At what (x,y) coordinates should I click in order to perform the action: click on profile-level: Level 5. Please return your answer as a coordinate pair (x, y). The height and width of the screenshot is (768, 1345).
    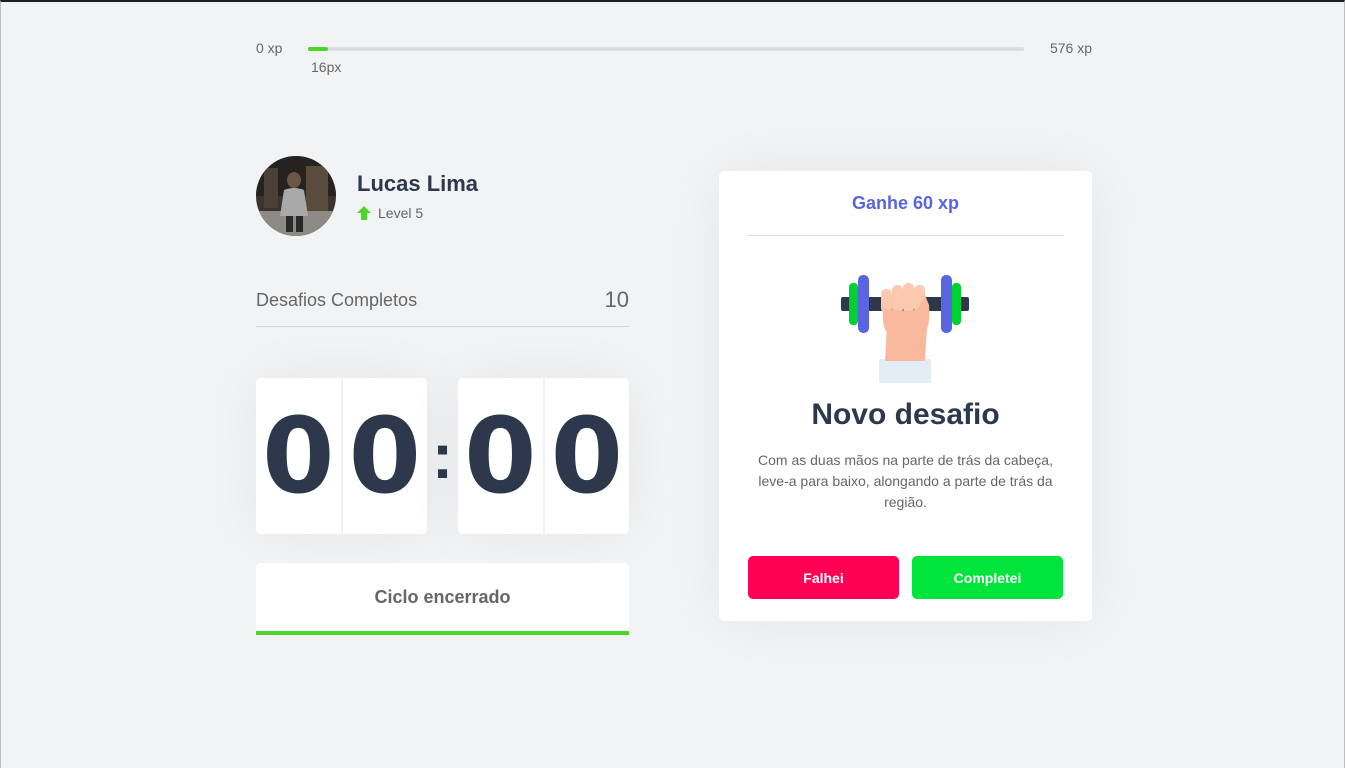
    Looking at the image, I should click on (417, 213).